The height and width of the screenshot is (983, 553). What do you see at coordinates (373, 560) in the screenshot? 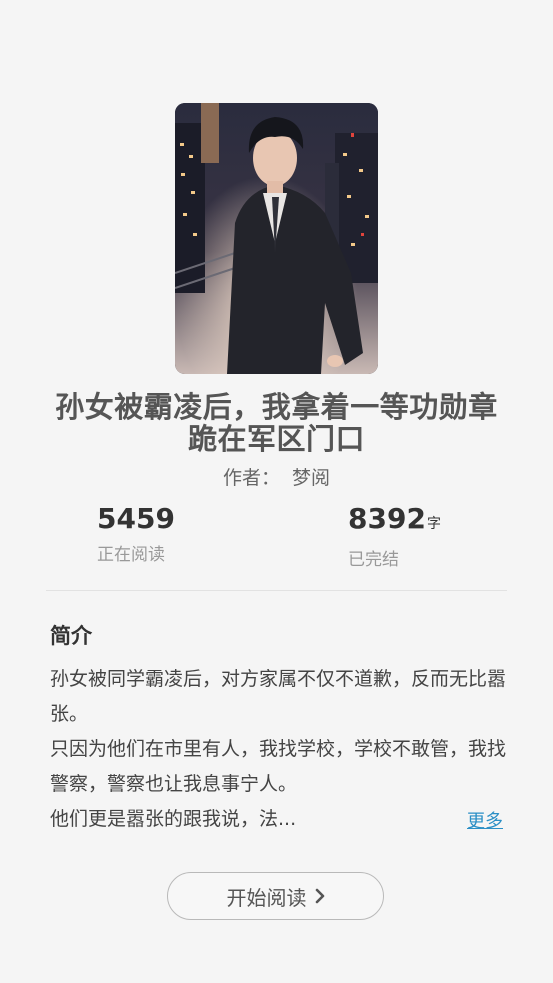
I see `completion-status-label: 已完结` at bounding box center [373, 560].